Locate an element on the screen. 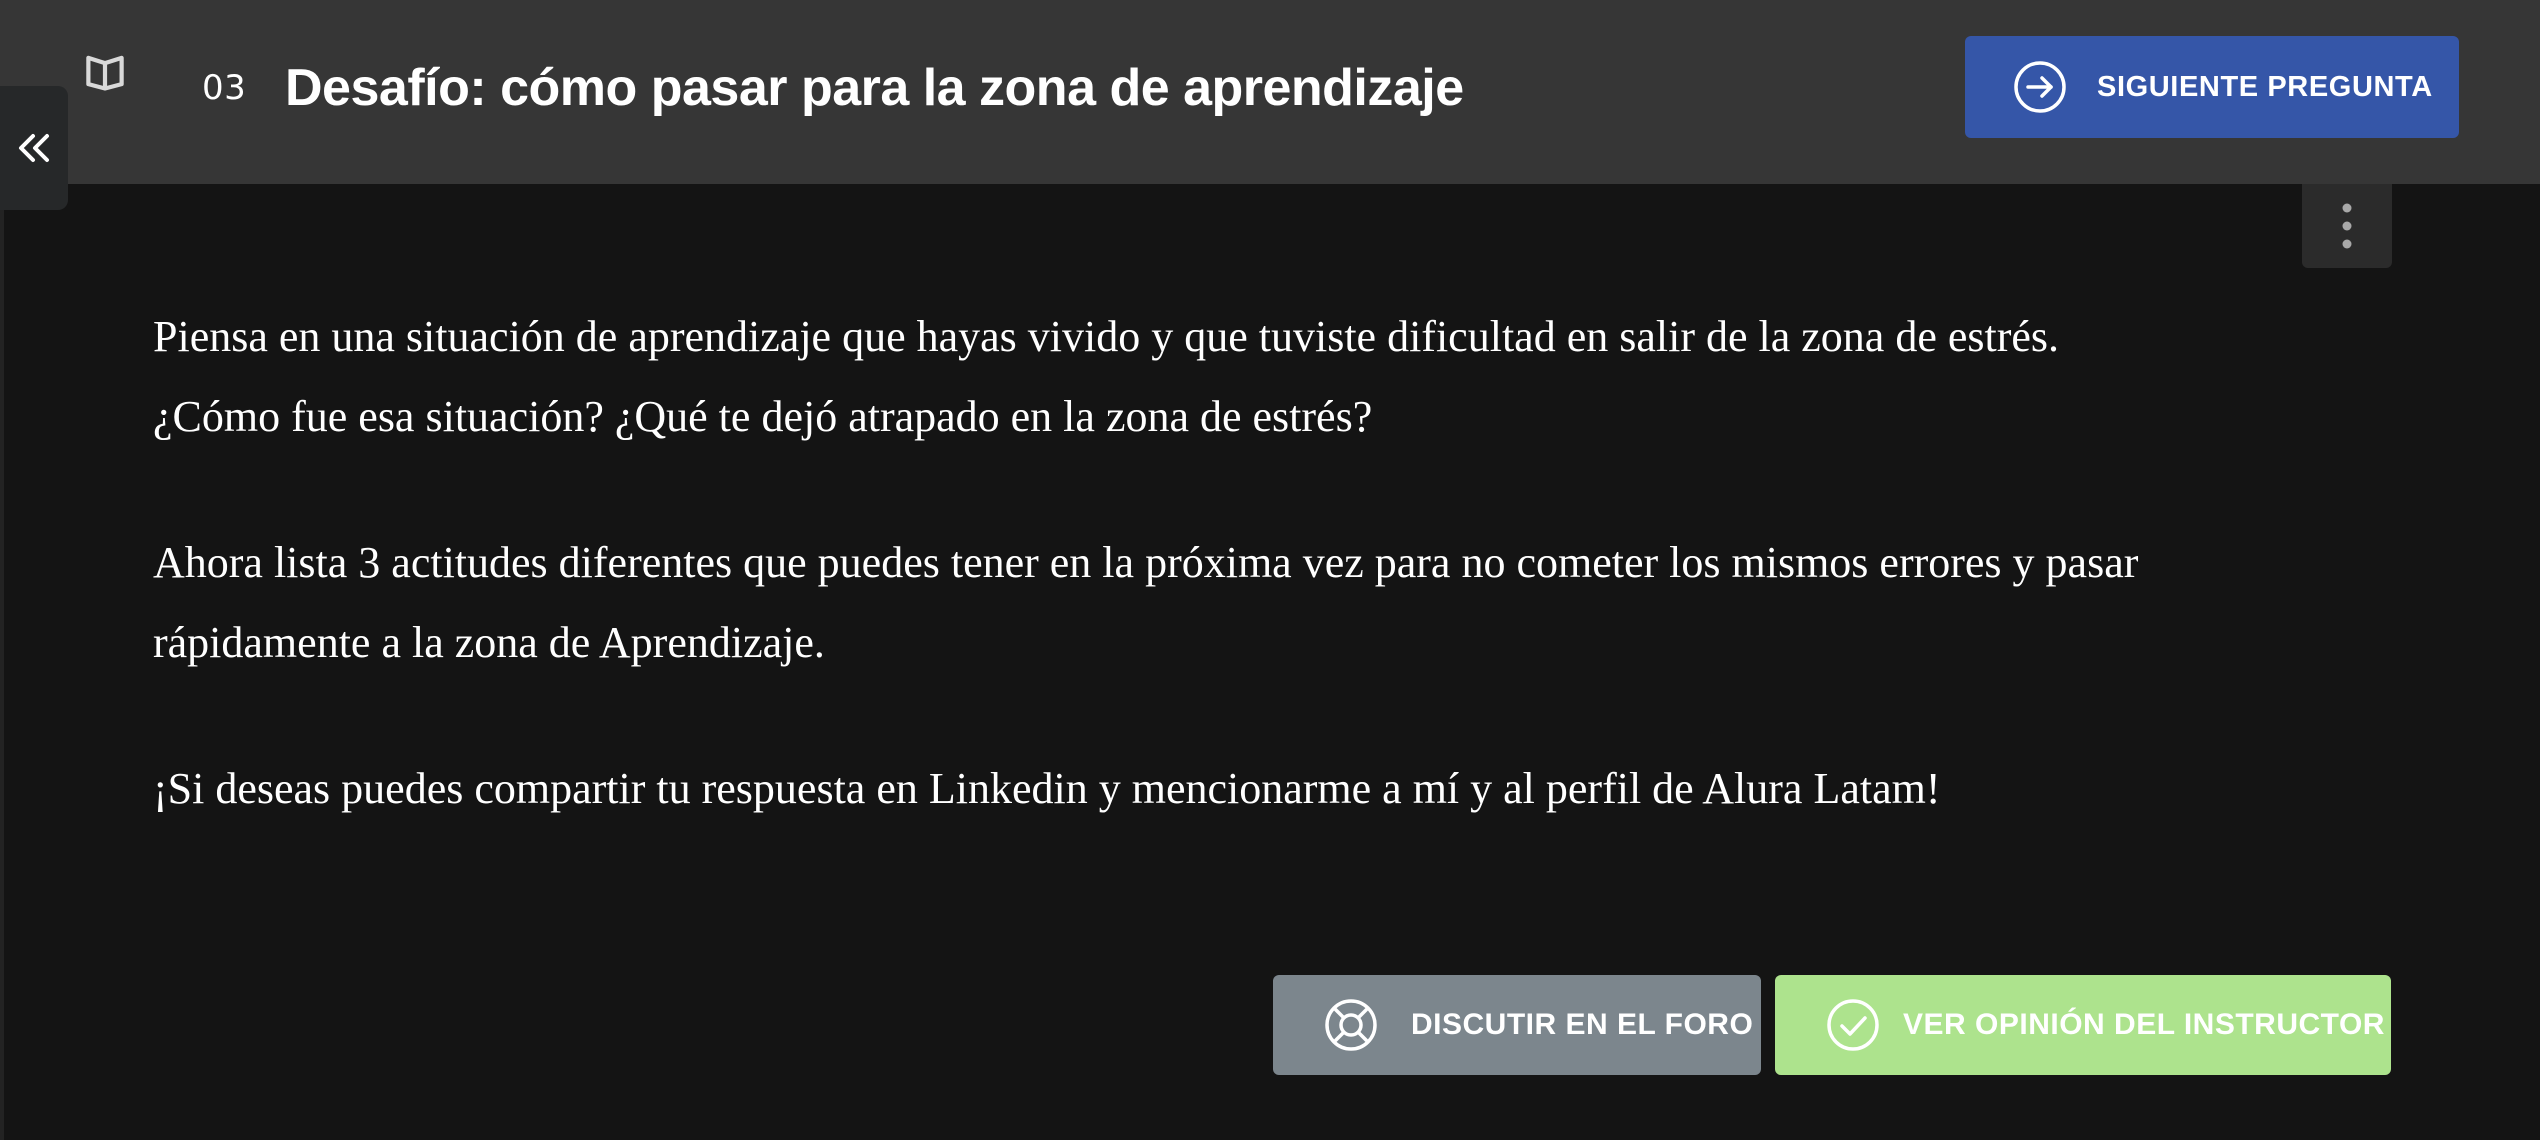  view-instructor-opinion-label: VER OPINIÓN DEL INSTRUCTOR is located at coordinates (2144, 1024).